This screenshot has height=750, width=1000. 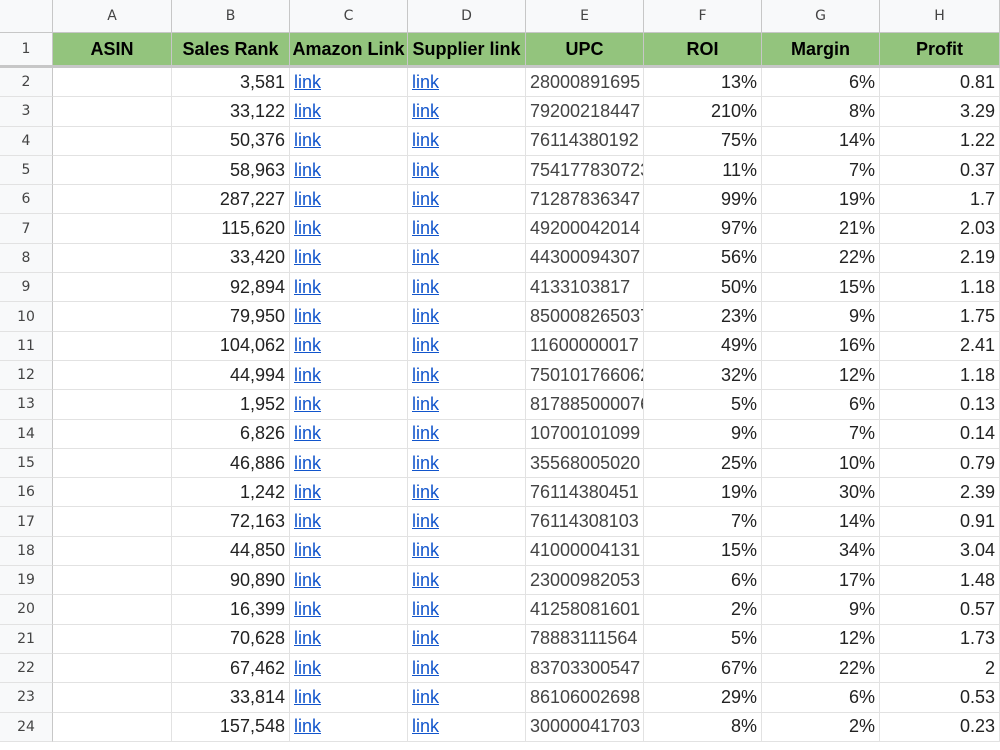 What do you see at coordinates (940, 16) in the screenshot?
I see `column-header-h: H` at bounding box center [940, 16].